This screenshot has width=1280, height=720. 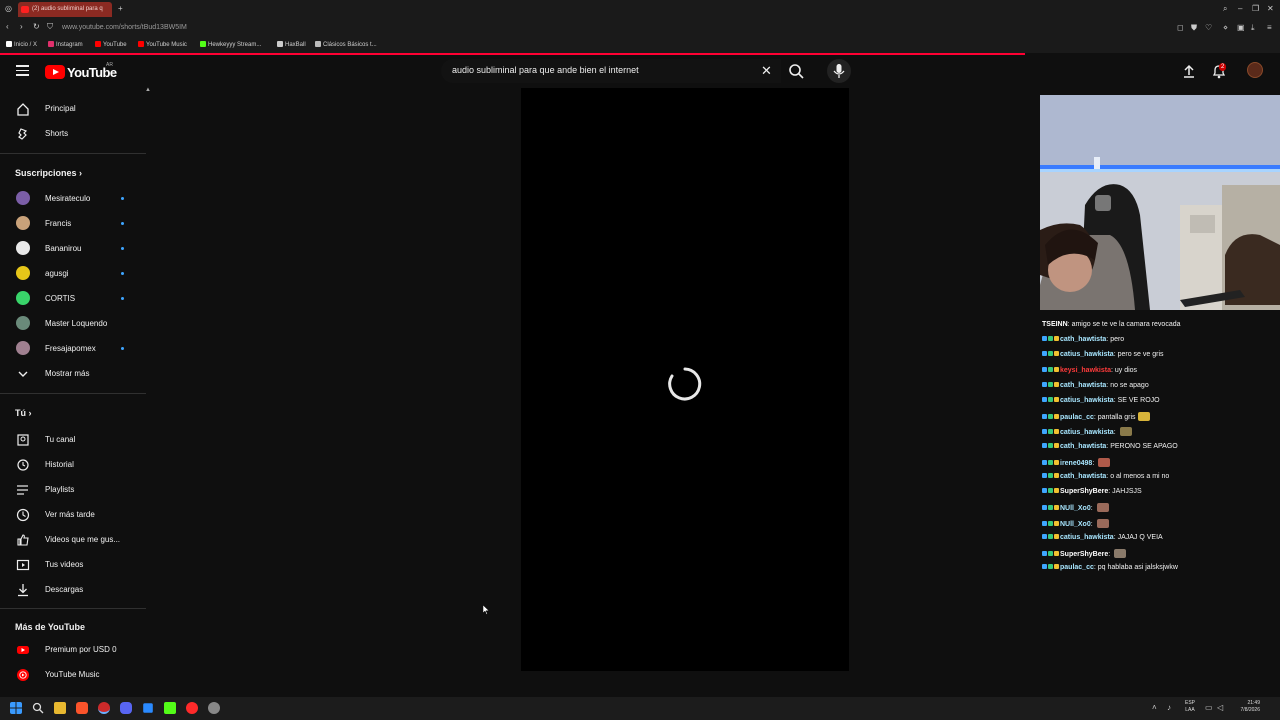 What do you see at coordinates (50, 27) in the screenshot?
I see `shield-icon: ⛉` at bounding box center [50, 27].